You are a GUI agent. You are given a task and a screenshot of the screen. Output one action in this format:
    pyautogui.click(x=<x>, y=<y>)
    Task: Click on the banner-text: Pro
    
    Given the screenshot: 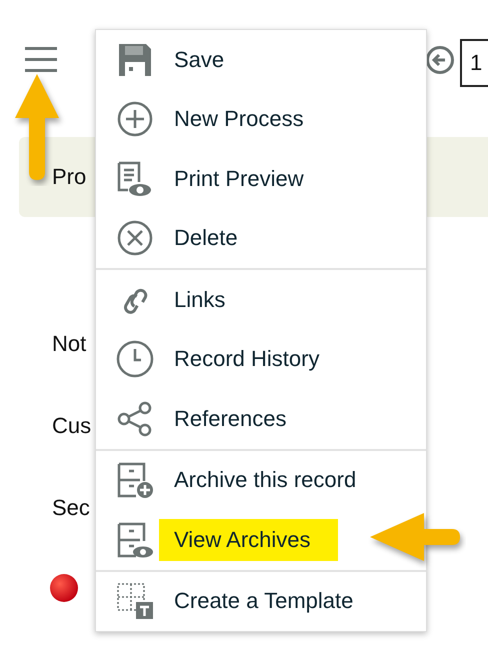 What is the action you would take?
    pyautogui.click(x=69, y=177)
    